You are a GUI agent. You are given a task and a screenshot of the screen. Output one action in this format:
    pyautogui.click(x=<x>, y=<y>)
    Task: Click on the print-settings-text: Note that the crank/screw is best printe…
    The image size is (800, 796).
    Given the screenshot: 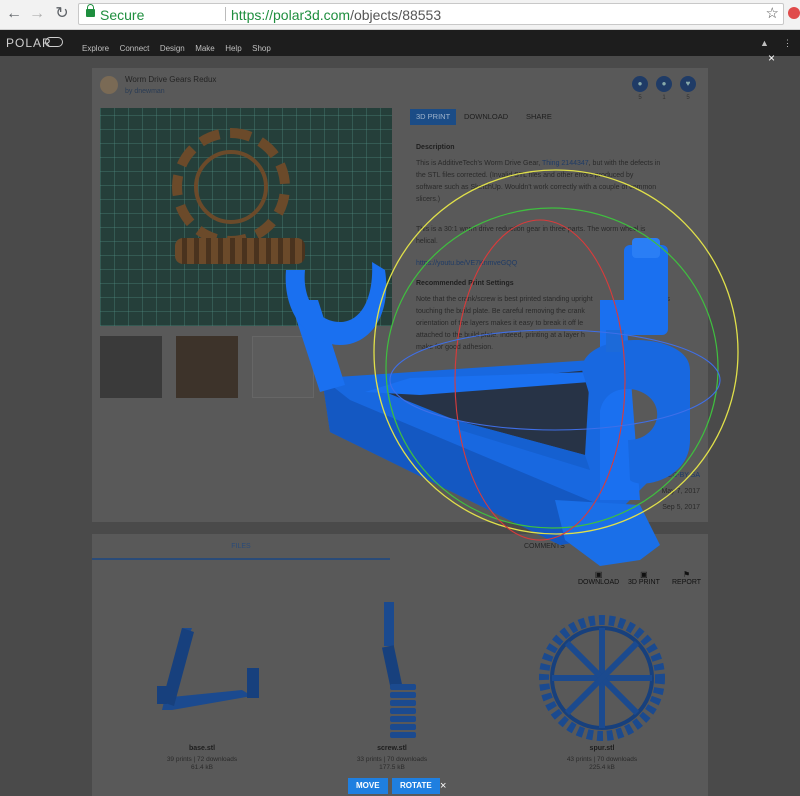 What is the action you would take?
    pyautogui.click(x=543, y=323)
    